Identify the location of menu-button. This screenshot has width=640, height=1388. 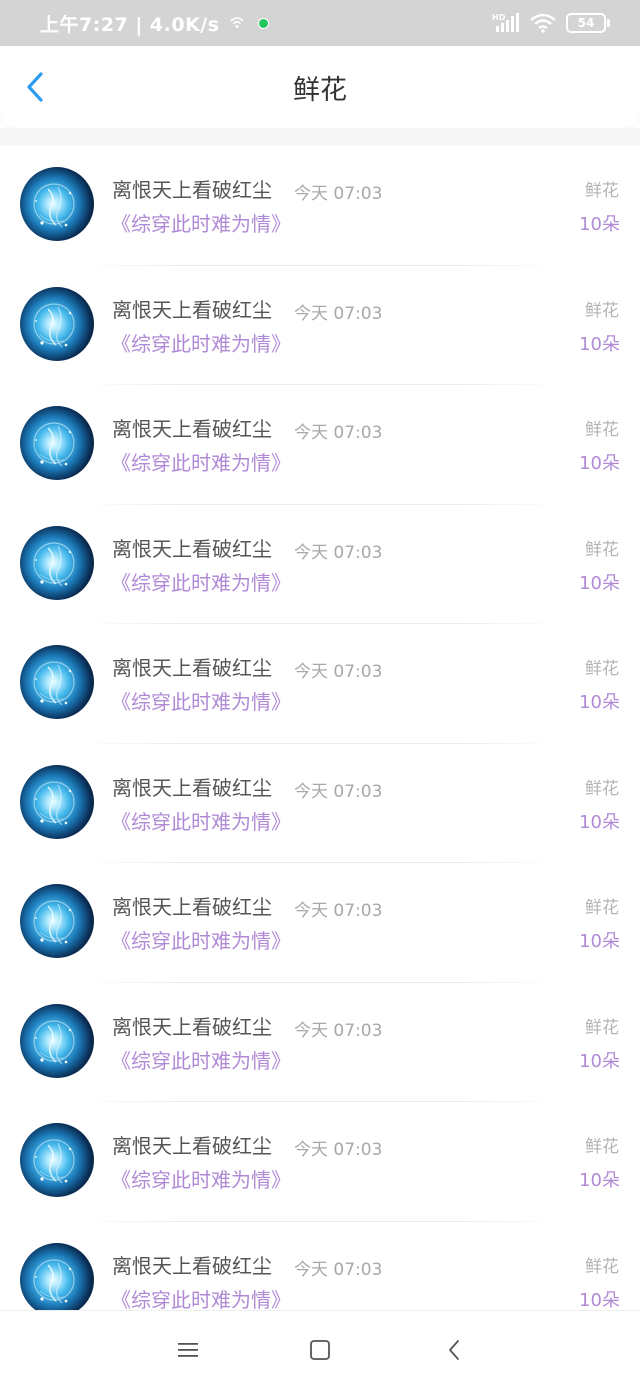
(188, 1350).